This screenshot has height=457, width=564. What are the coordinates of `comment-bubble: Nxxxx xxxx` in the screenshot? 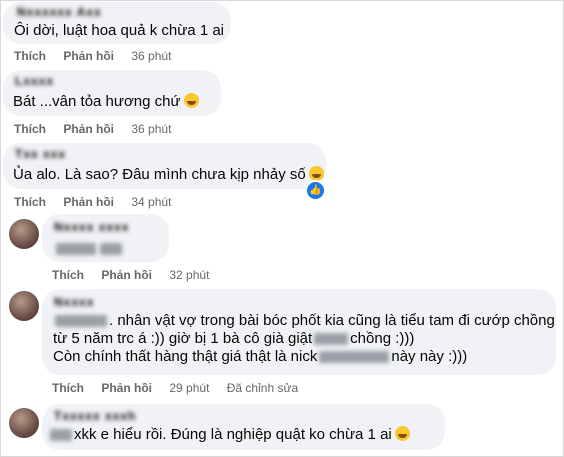 It's located at (105, 238).